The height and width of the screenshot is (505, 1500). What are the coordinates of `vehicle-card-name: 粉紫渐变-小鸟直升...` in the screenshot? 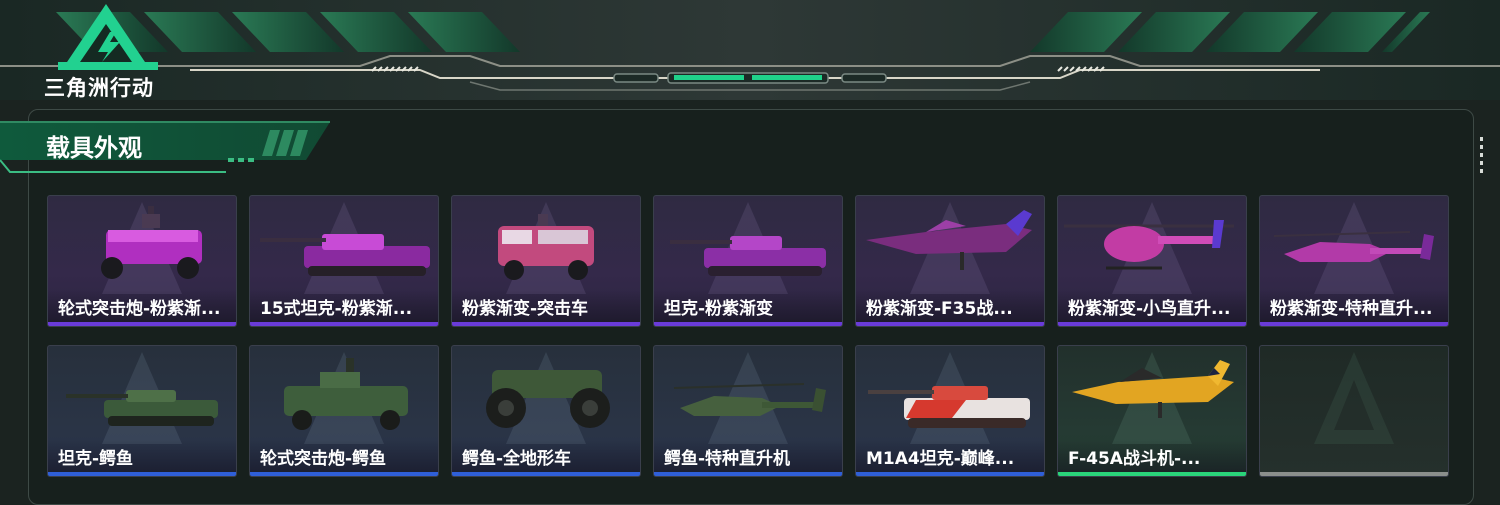 It's located at (1149, 309).